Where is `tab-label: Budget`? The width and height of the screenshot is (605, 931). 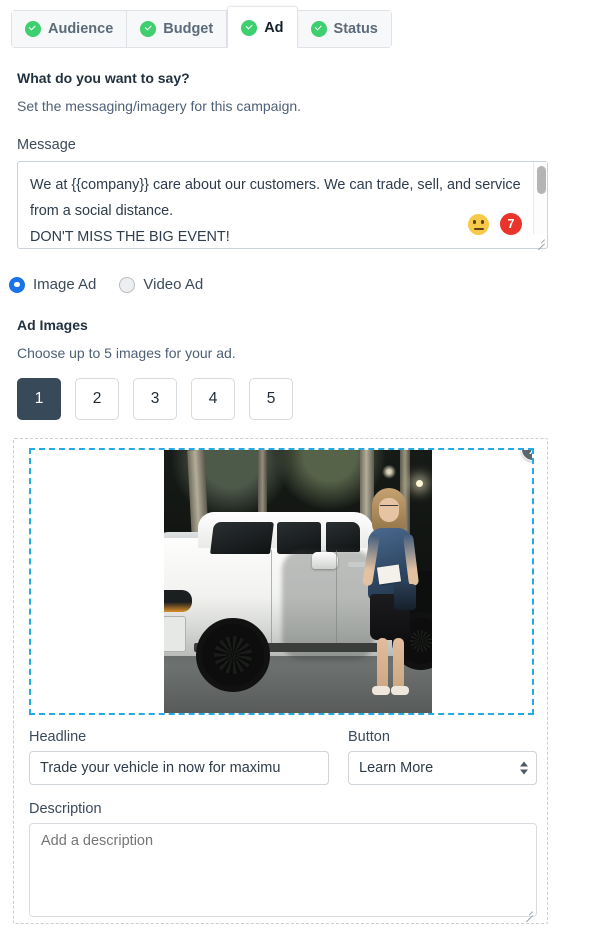
tab-label: Budget is located at coordinates (188, 29).